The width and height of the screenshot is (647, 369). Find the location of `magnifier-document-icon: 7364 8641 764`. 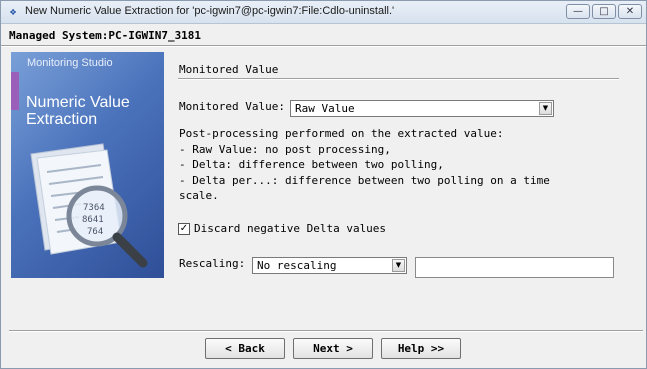

magnifier-document-icon: 7364 8641 764 is located at coordinates (89, 205).